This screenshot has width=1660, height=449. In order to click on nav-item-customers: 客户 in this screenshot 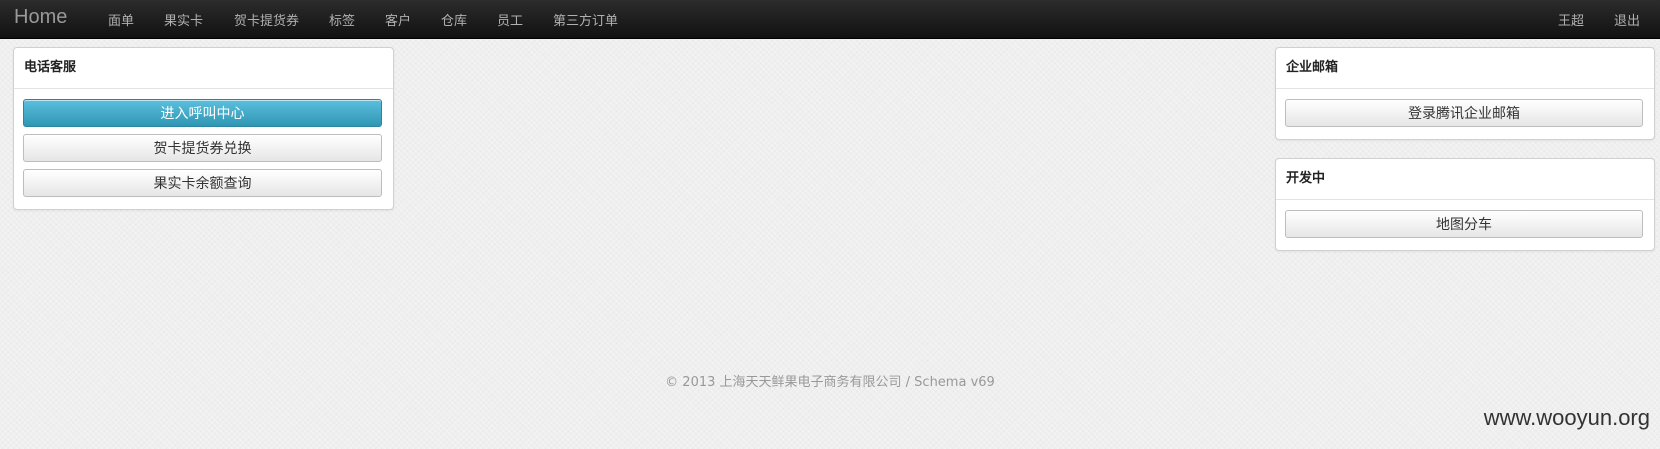, I will do `click(398, 19)`.